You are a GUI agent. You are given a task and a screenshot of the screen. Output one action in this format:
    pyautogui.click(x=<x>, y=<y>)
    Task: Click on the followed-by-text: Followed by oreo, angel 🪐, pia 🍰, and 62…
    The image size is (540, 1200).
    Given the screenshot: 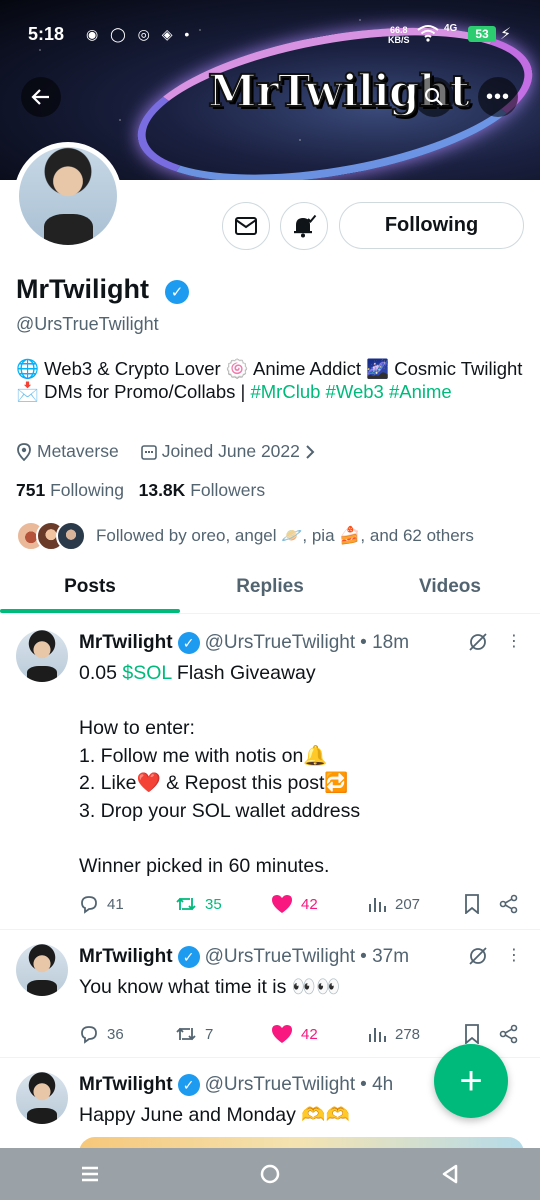 What is the action you would take?
    pyautogui.click(x=285, y=535)
    